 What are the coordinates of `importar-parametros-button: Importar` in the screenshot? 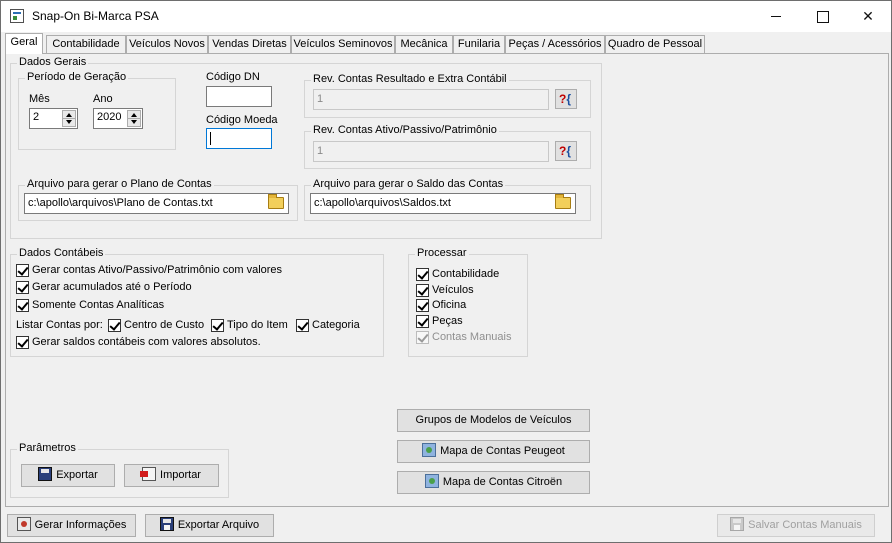 It's located at (171, 475).